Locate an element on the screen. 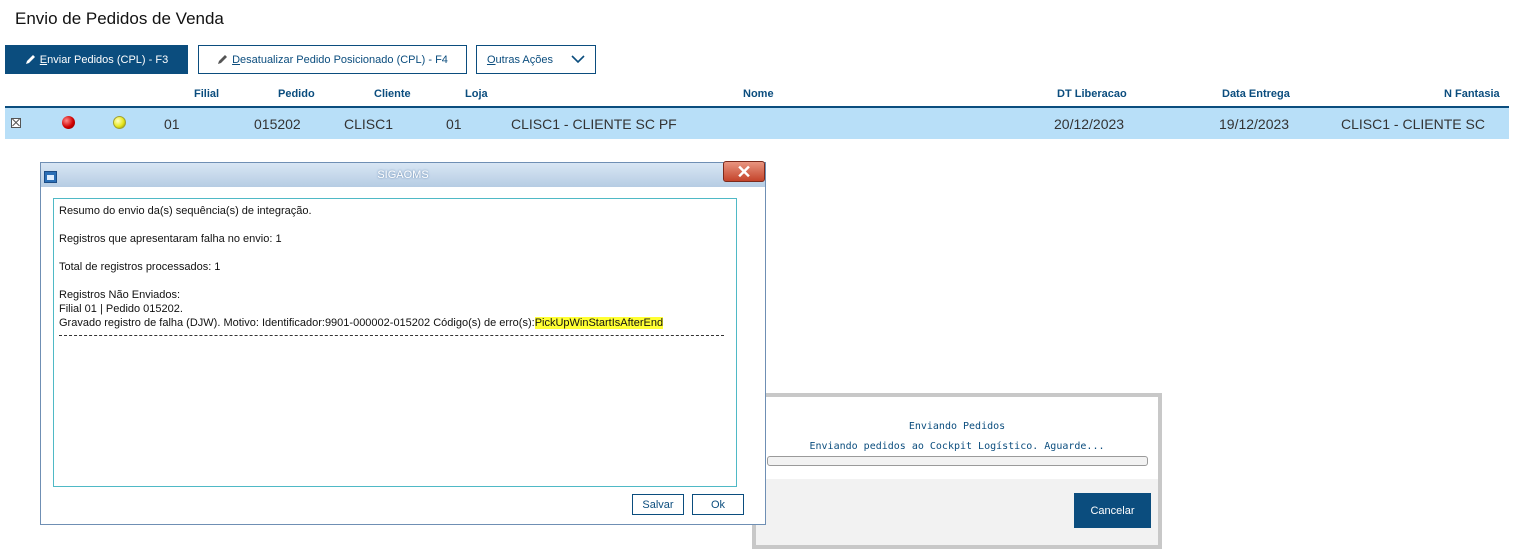 This screenshot has width=1519, height=554. message-line: Registros Não Enviados: is located at coordinates (120, 295).